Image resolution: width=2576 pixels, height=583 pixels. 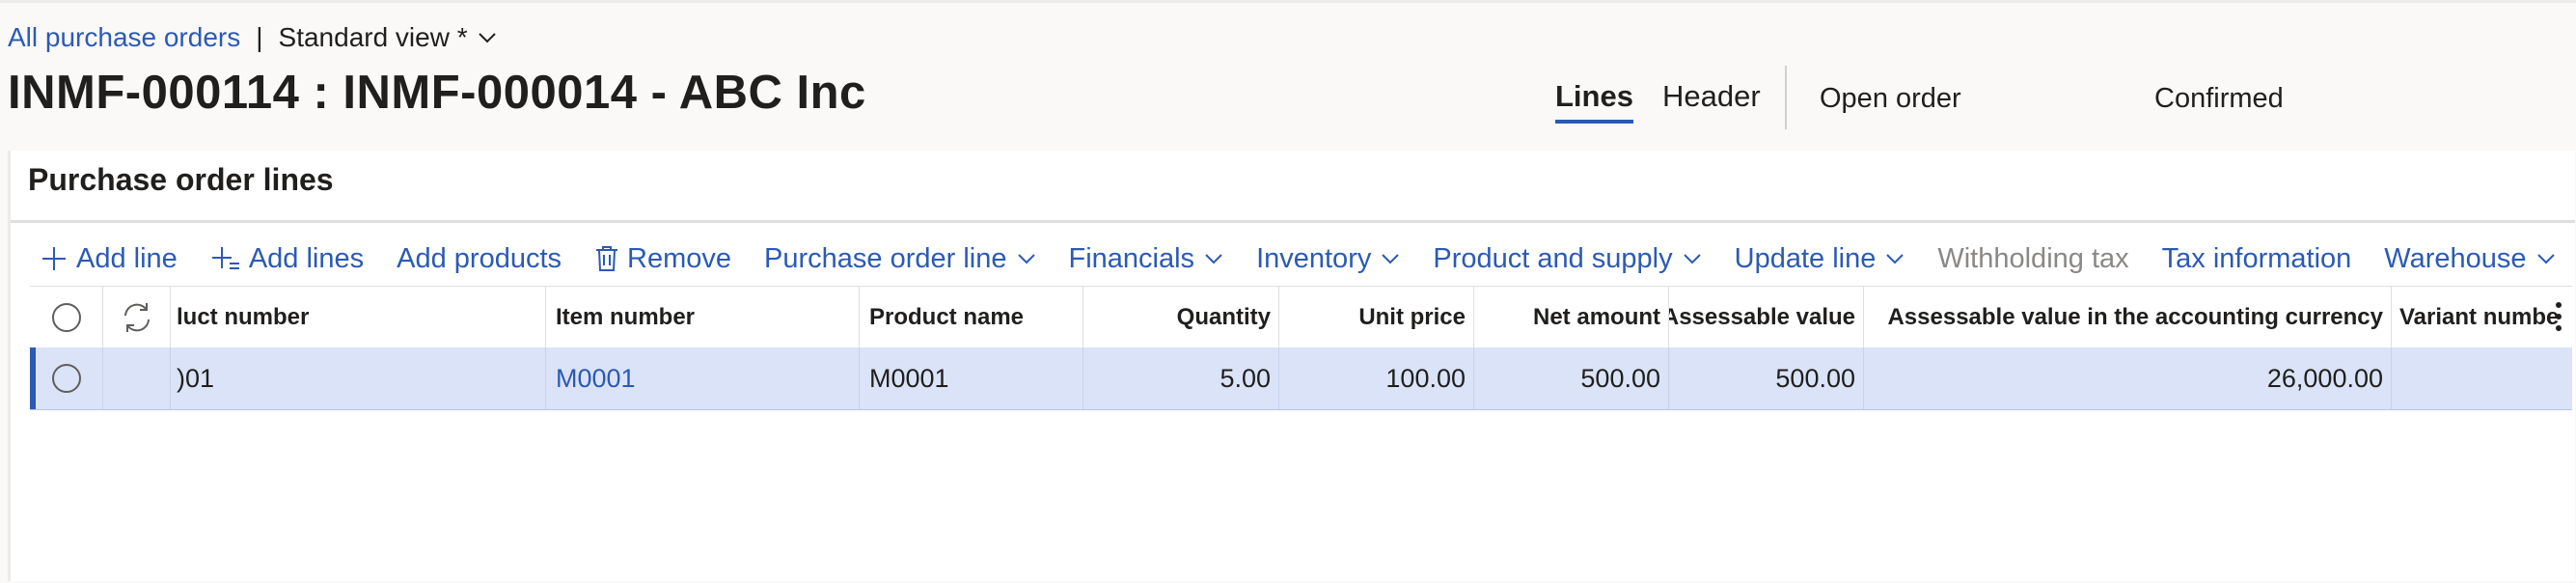 What do you see at coordinates (358, 318) in the screenshot?
I see `column-header-product-number: luct number` at bounding box center [358, 318].